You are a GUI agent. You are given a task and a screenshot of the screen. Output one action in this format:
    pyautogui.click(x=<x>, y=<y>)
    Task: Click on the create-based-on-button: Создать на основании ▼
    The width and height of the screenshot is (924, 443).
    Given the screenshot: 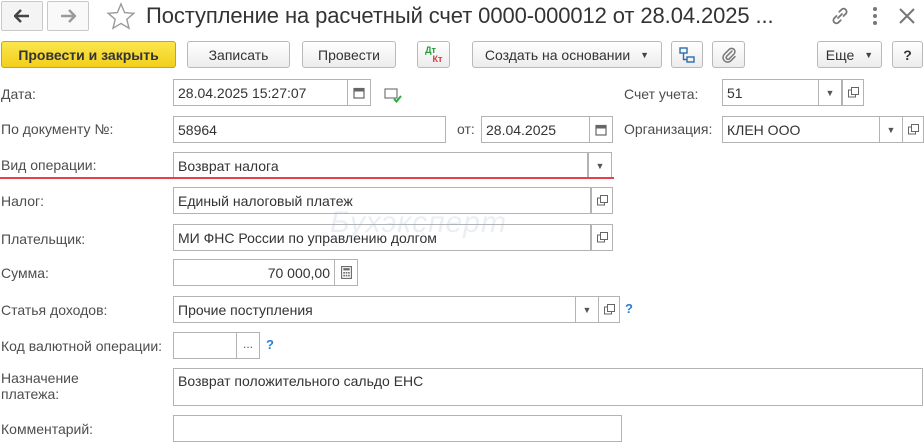 What is the action you would take?
    pyautogui.click(x=567, y=54)
    